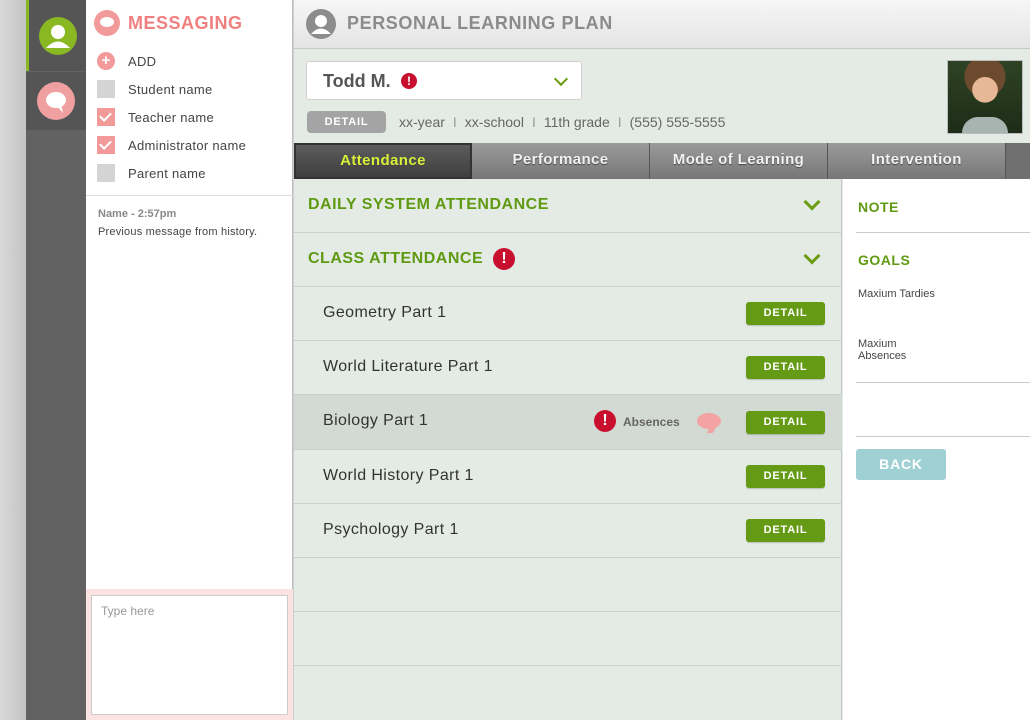  What do you see at coordinates (444, 80) in the screenshot?
I see `student-dropdown: Todd M. !` at bounding box center [444, 80].